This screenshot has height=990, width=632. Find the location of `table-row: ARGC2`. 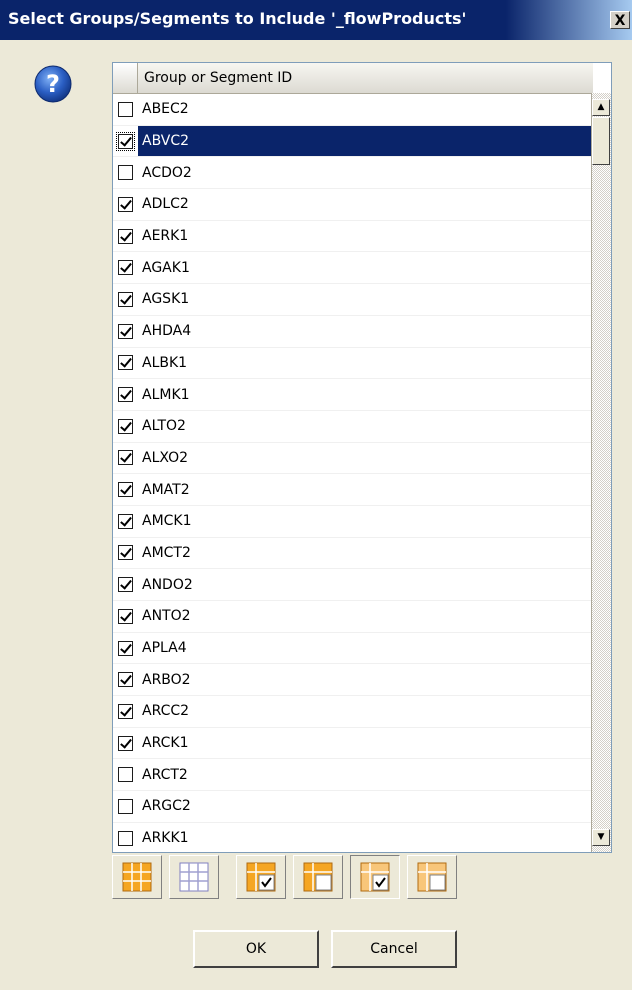

table-row: ARGC2 is located at coordinates (353, 807).